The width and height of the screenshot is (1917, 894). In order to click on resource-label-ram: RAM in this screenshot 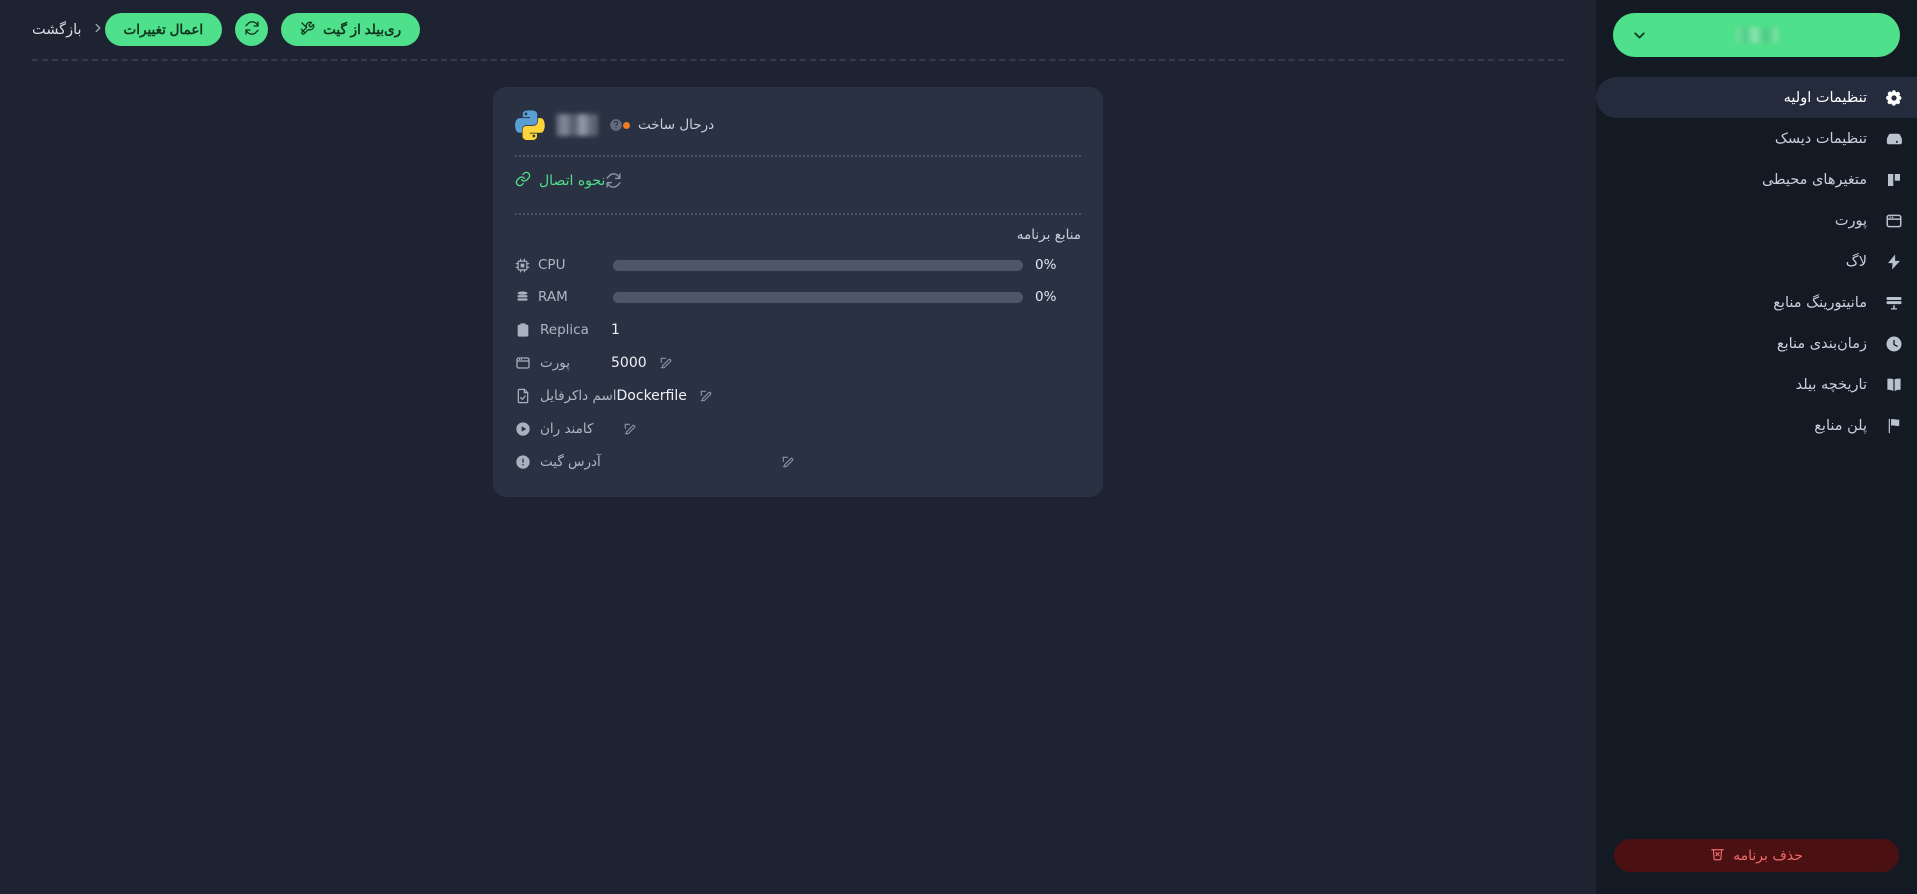, I will do `click(558, 297)`.